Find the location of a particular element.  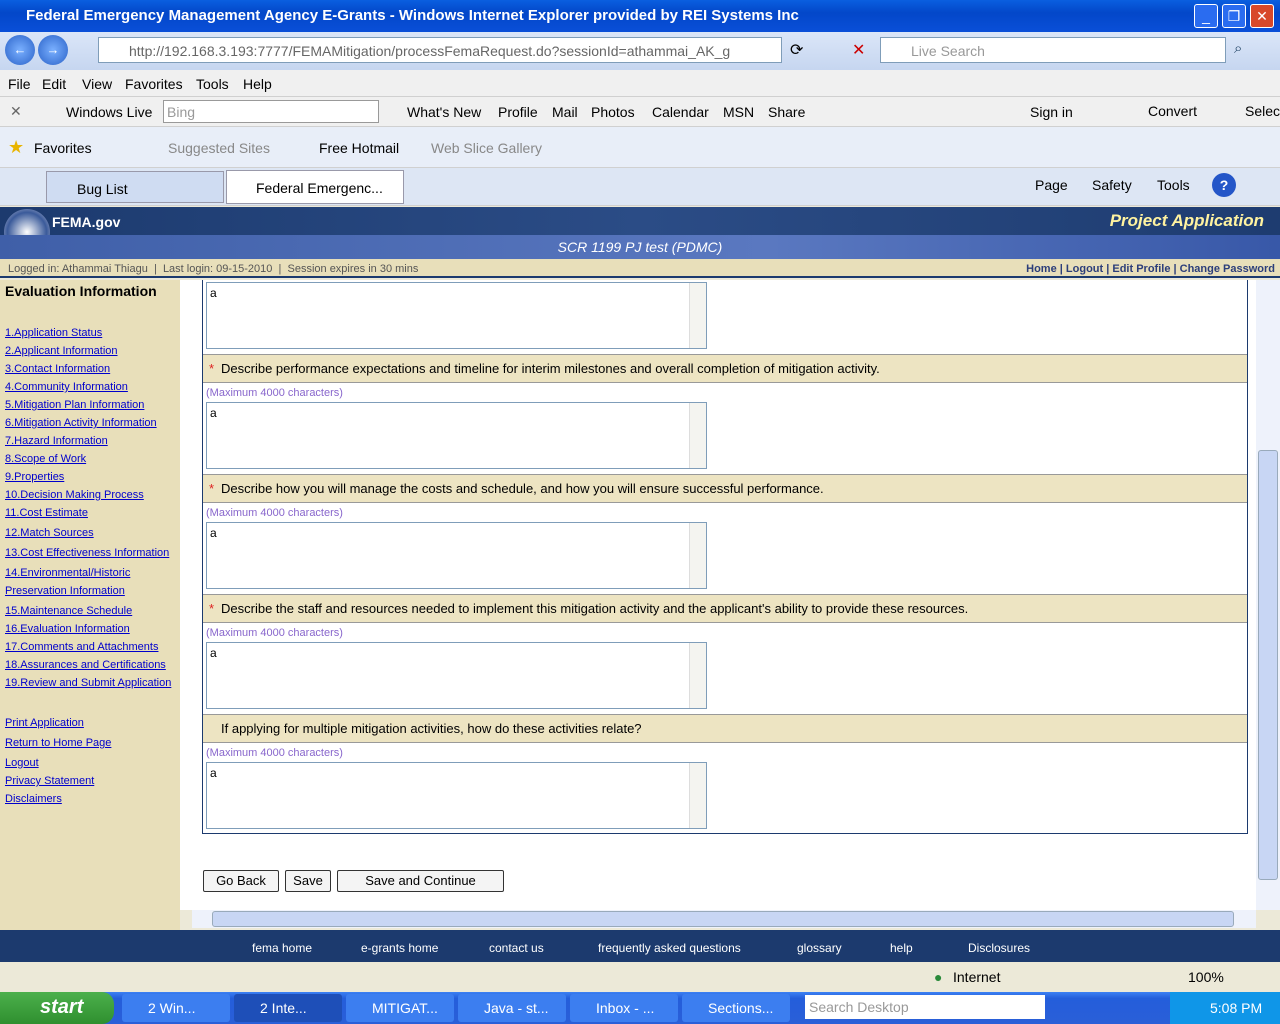

whats-new-link: What's New is located at coordinates (444, 112).